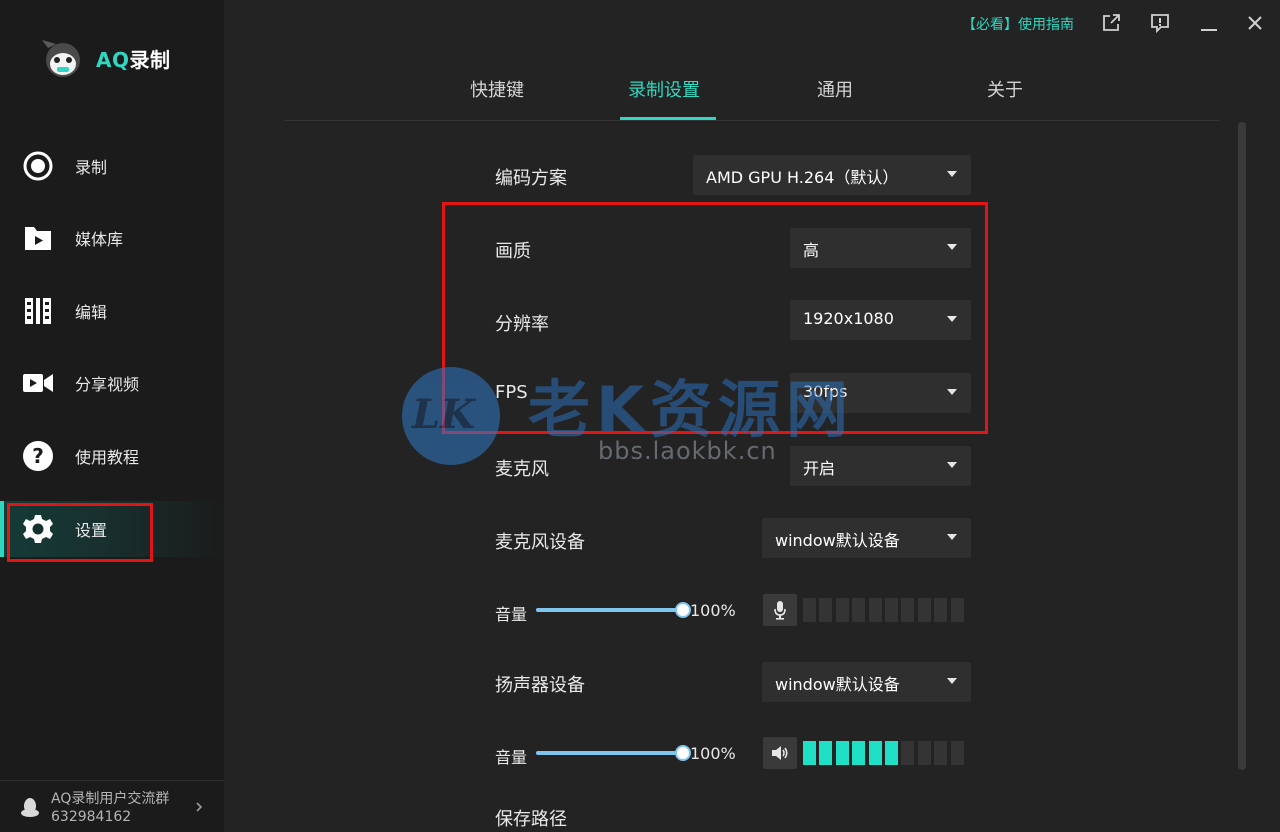  What do you see at coordinates (107, 457) in the screenshot?
I see `sidebar-item-label: 使用教程` at bounding box center [107, 457].